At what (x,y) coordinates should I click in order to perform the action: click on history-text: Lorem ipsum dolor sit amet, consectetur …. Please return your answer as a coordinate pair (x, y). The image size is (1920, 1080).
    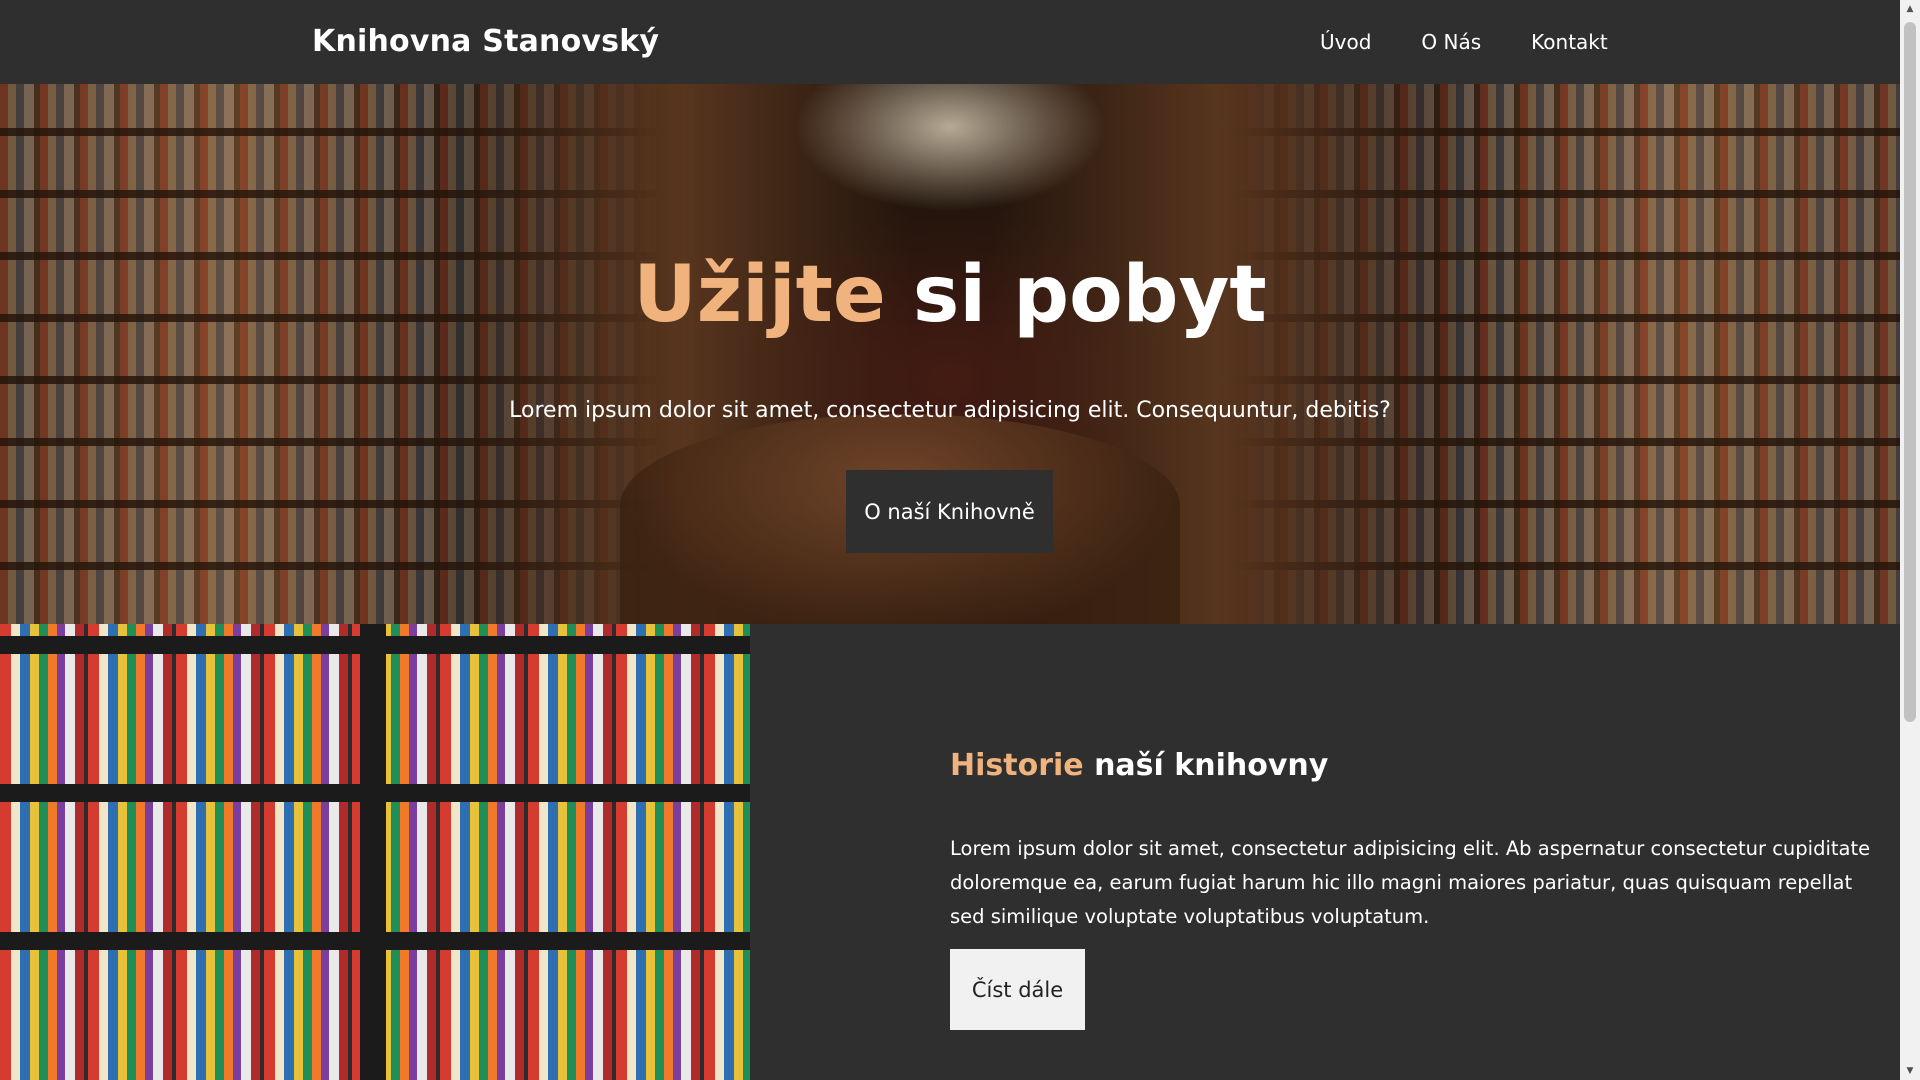
    Looking at the image, I should click on (1410, 882).